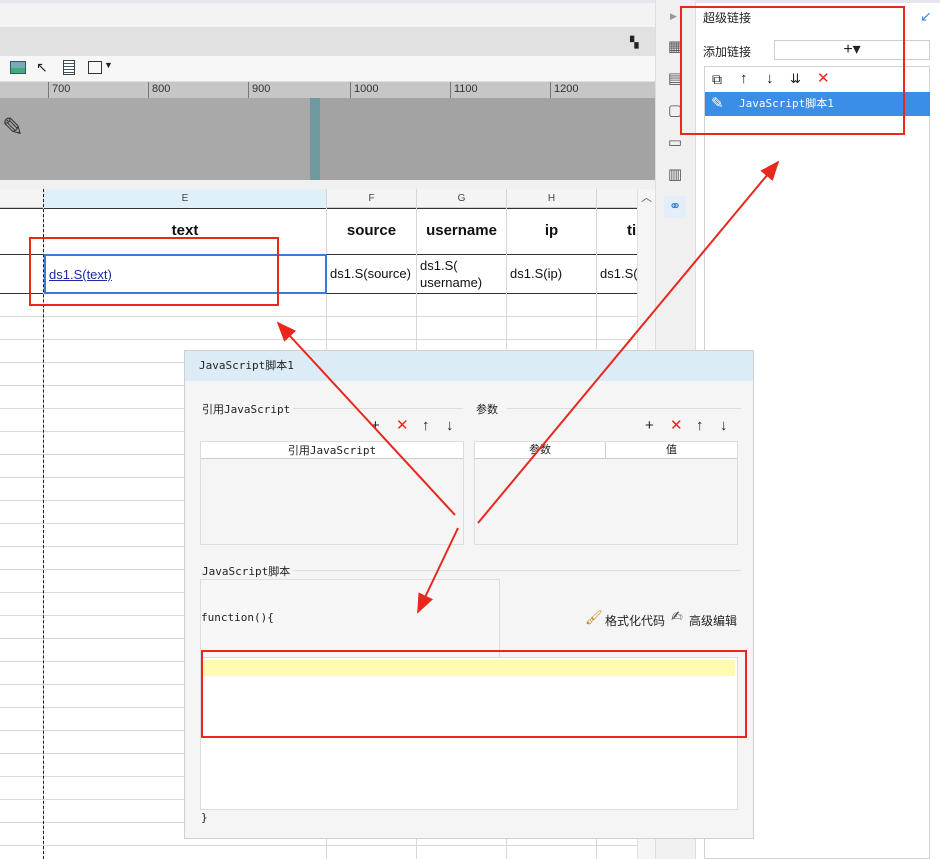 The height and width of the screenshot is (859, 940). Describe the element at coordinates (617, 231) in the screenshot. I see `header-cell-time: ti` at that location.